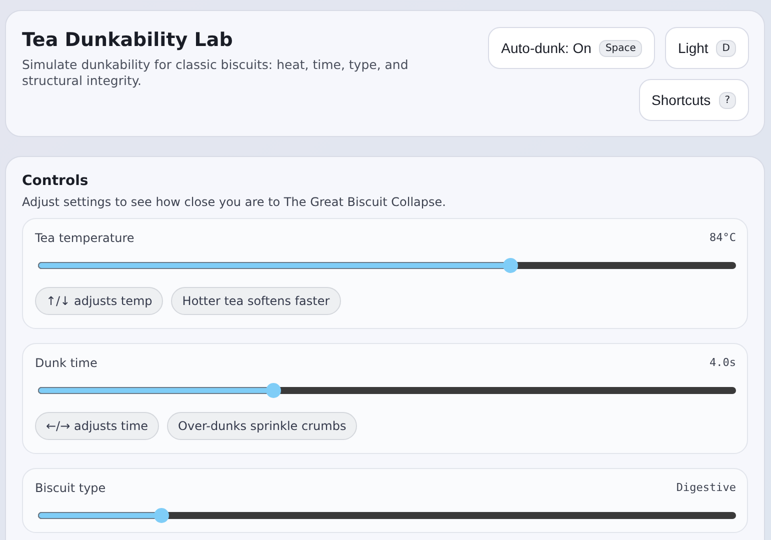 Image resolution: width=771 pixels, height=540 pixels. What do you see at coordinates (66, 363) in the screenshot?
I see `control-label: Dunk time` at bounding box center [66, 363].